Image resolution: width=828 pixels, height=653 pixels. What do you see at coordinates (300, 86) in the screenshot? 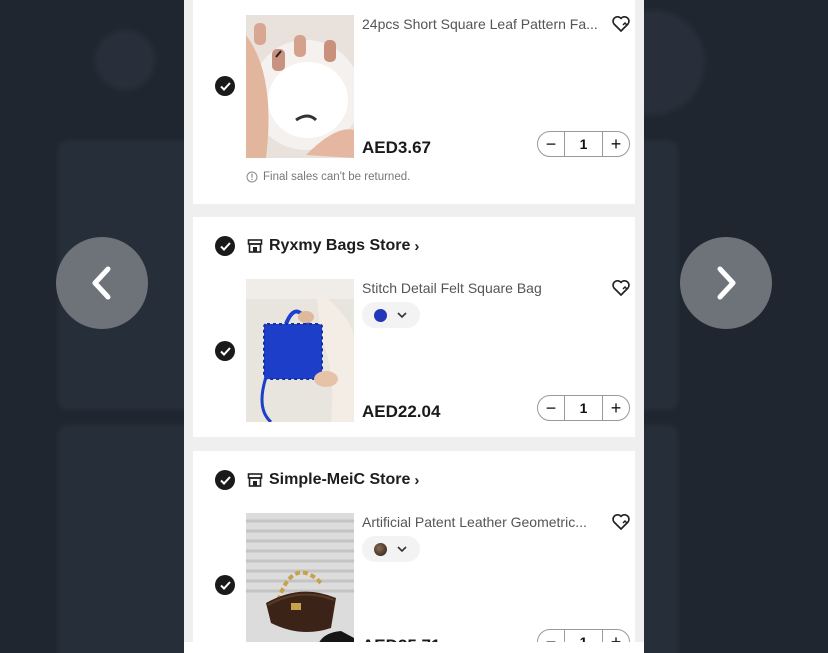
I see `product-image-nails` at bounding box center [300, 86].